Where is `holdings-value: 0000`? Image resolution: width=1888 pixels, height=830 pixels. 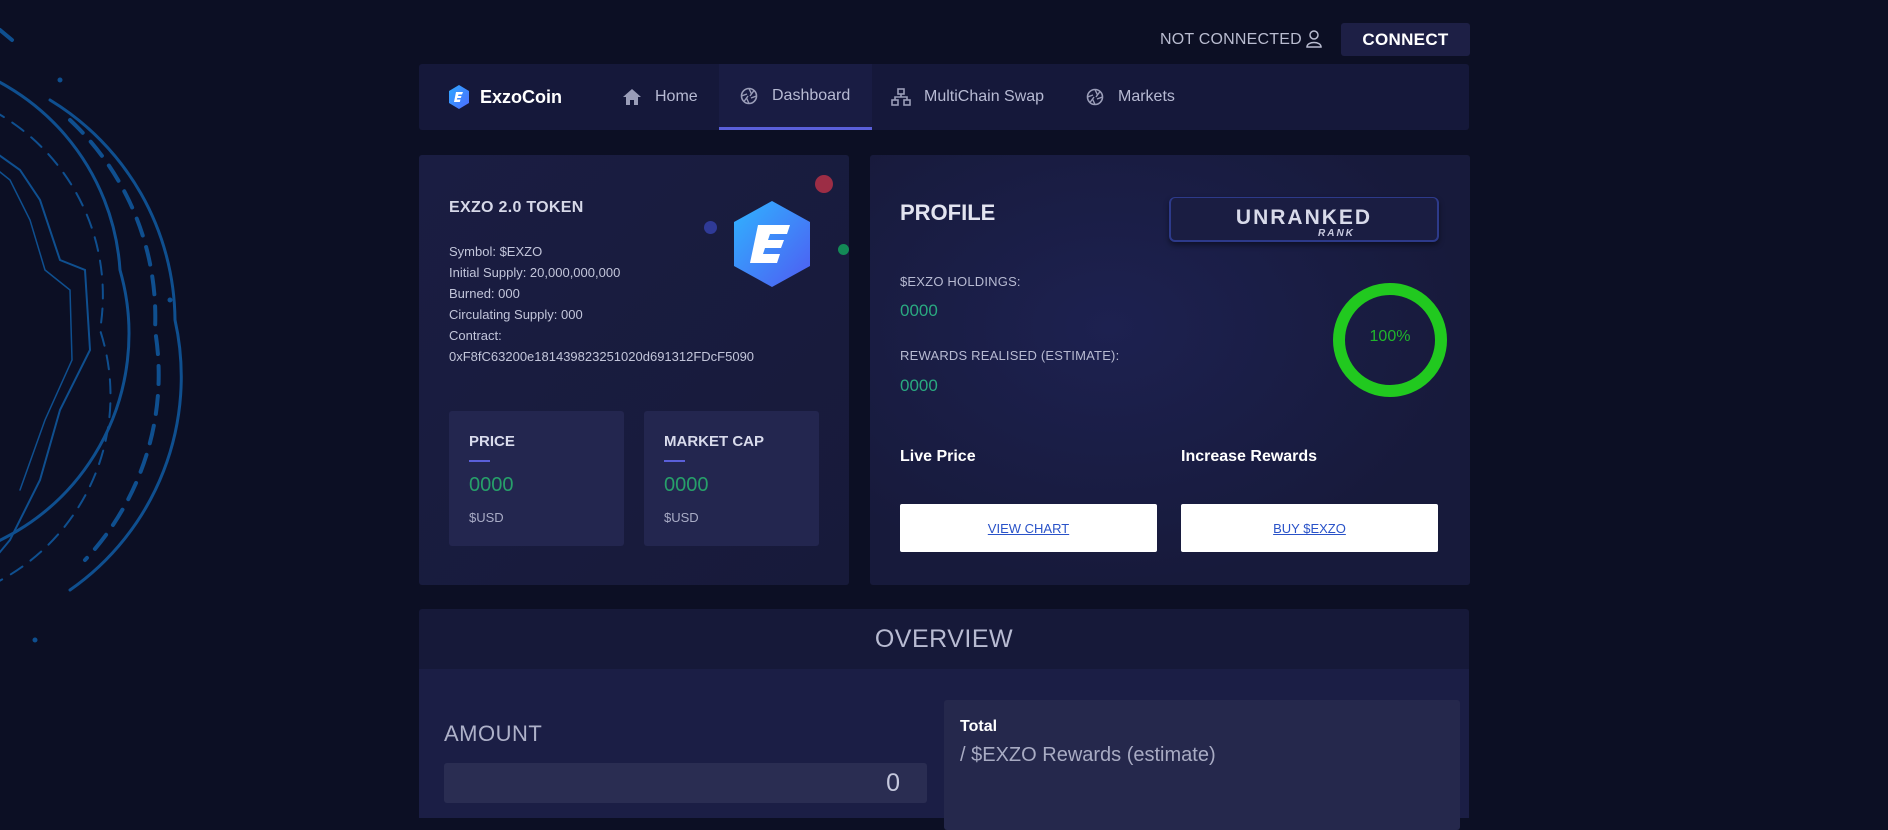 holdings-value: 0000 is located at coordinates (919, 310).